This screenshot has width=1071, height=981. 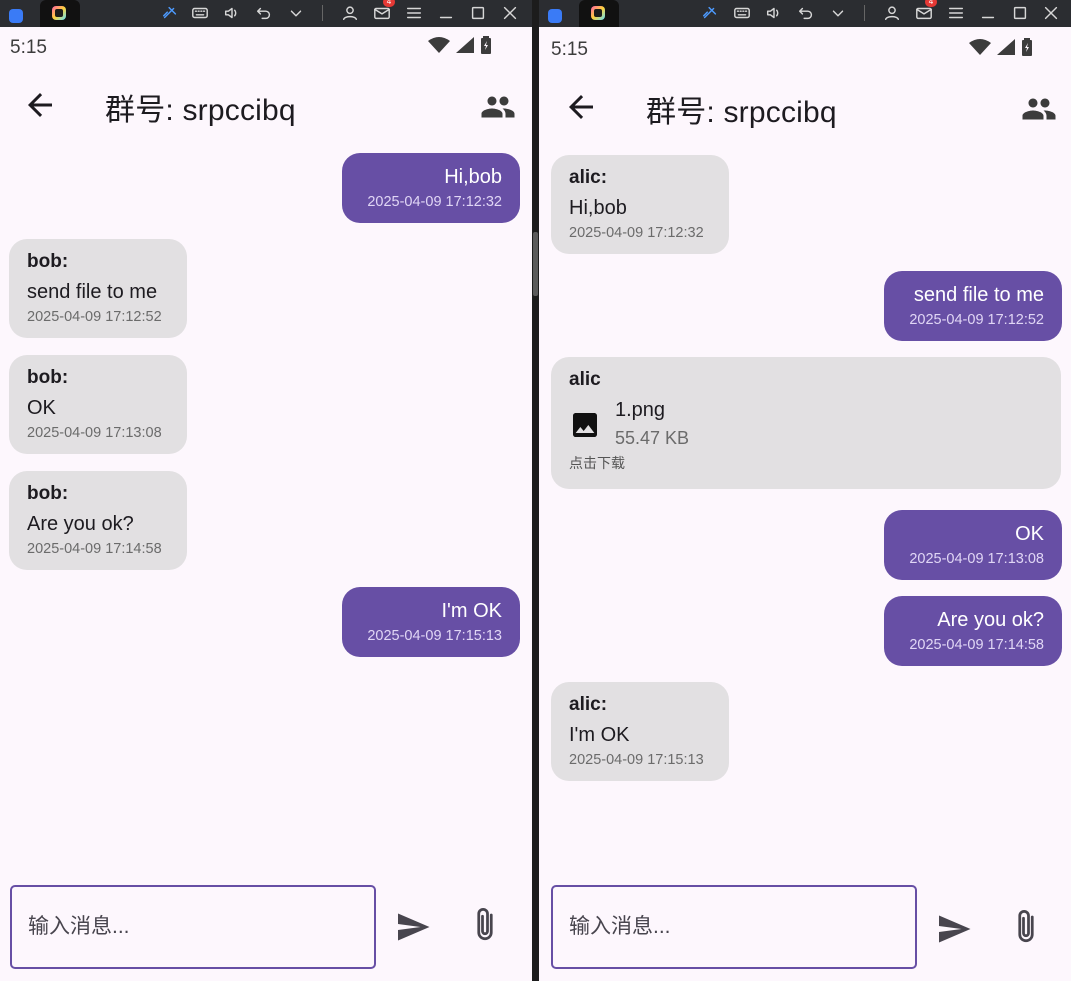 What do you see at coordinates (1027, 47) in the screenshot?
I see `battery-icon` at bounding box center [1027, 47].